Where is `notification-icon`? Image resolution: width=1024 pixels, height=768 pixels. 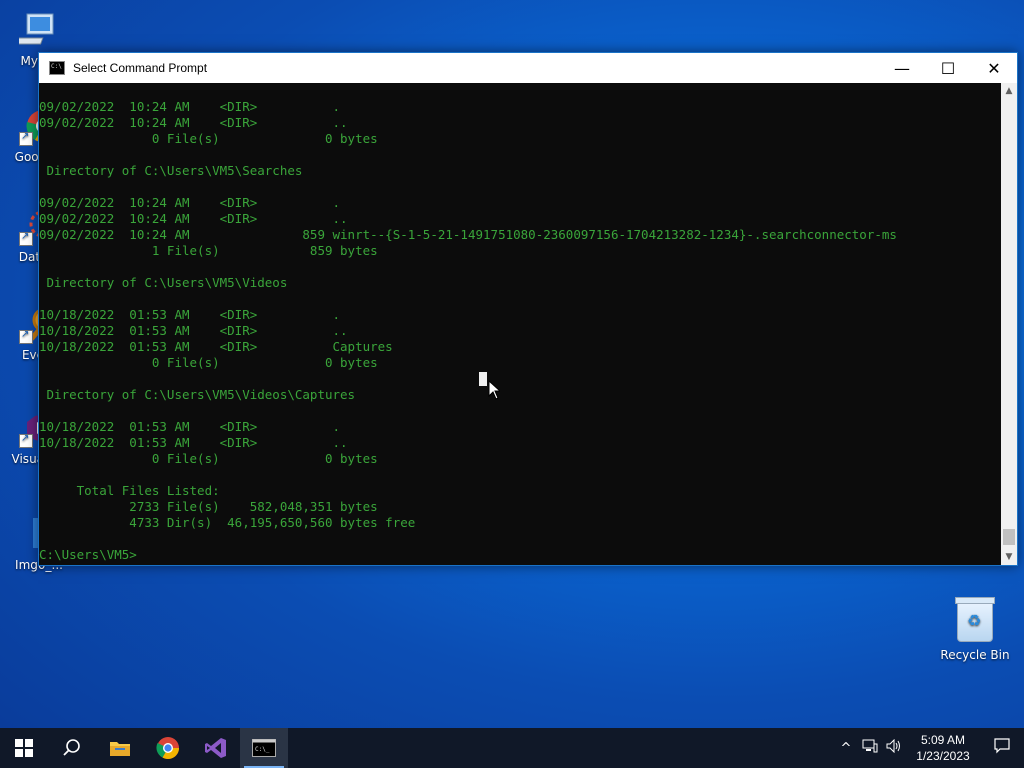 notification-icon is located at coordinates (1002, 746).